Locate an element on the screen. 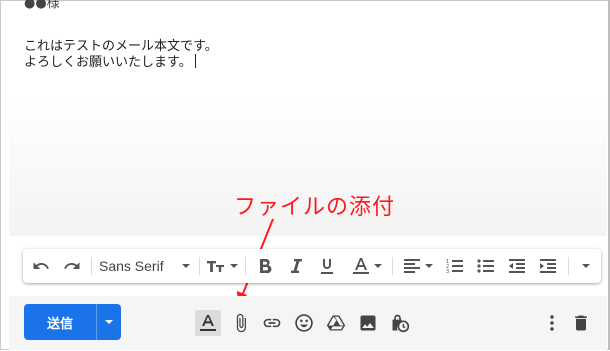 The image size is (610, 351). emoji-icon is located at coordinates (304, 323).